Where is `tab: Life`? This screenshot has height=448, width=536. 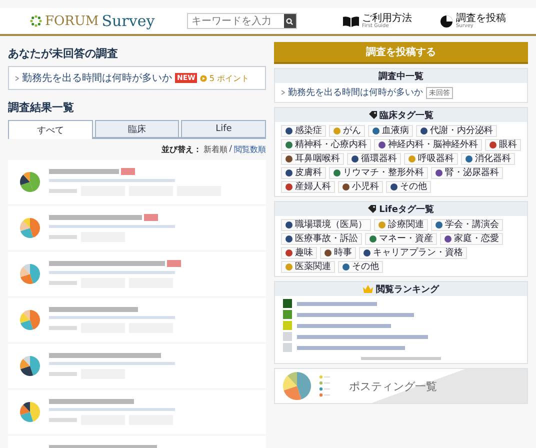
tab: Life is located at coordinates (223, 128).